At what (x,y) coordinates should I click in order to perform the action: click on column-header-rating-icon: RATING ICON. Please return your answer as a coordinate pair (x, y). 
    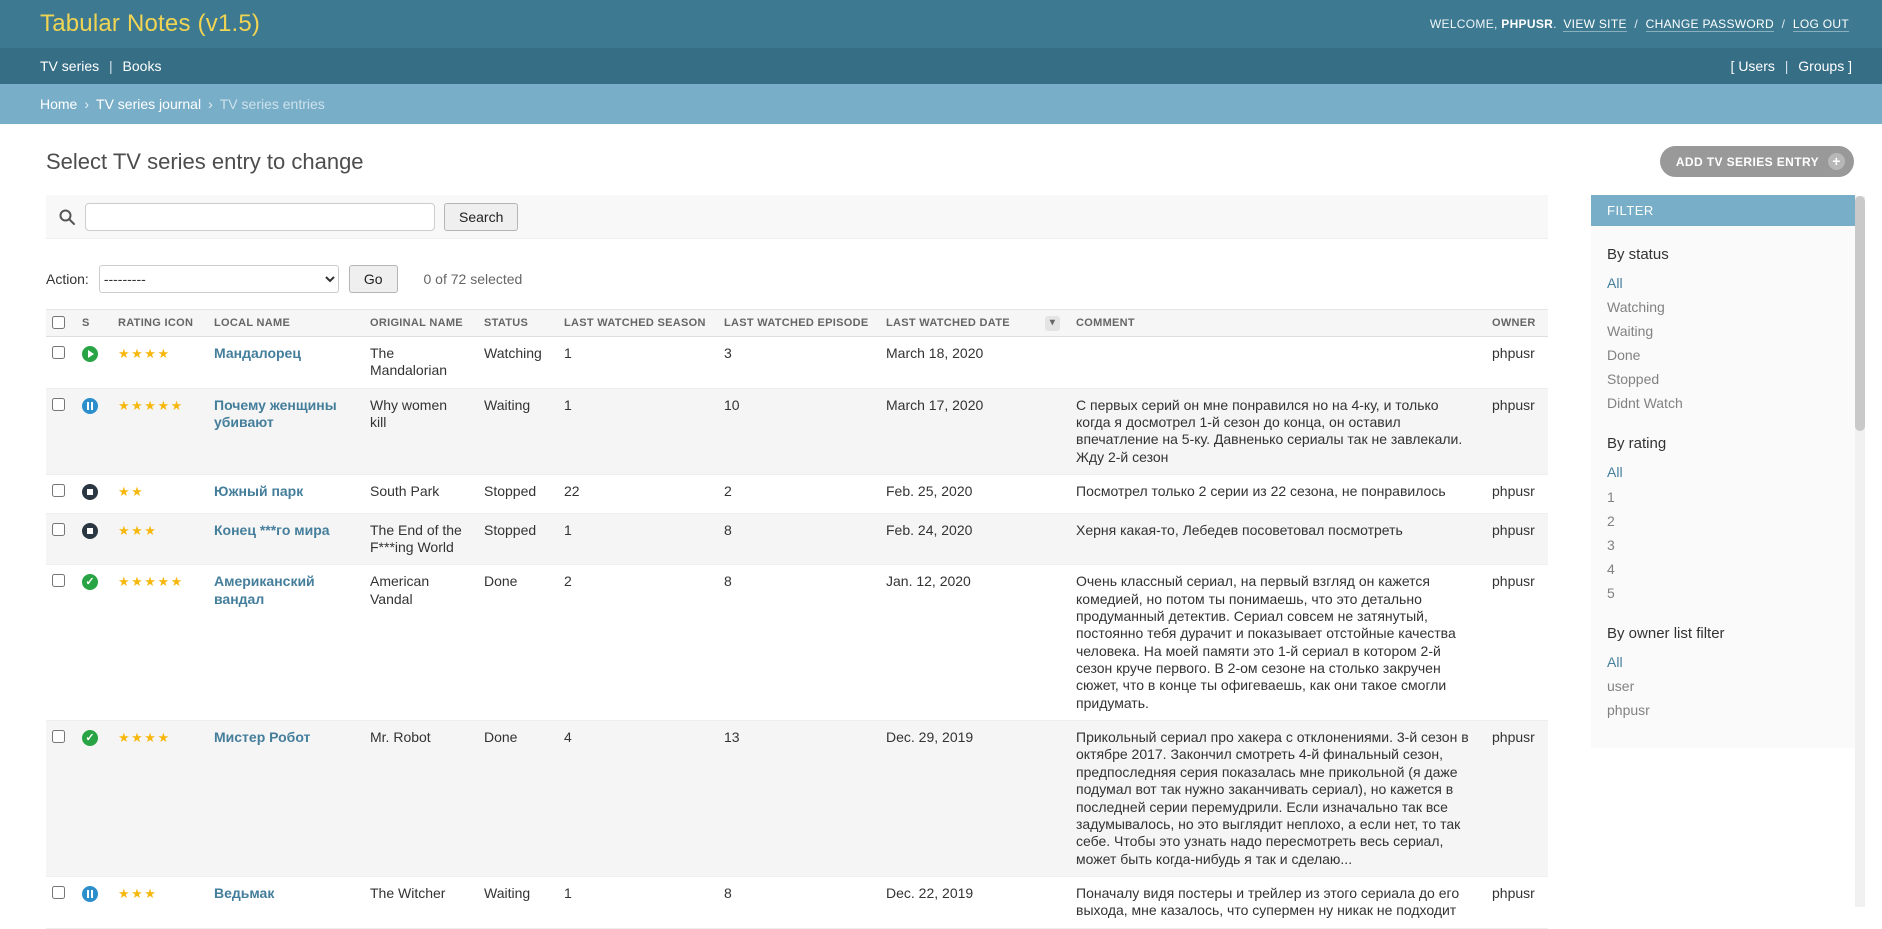
    Looking at the image, I should click on (156, 323).